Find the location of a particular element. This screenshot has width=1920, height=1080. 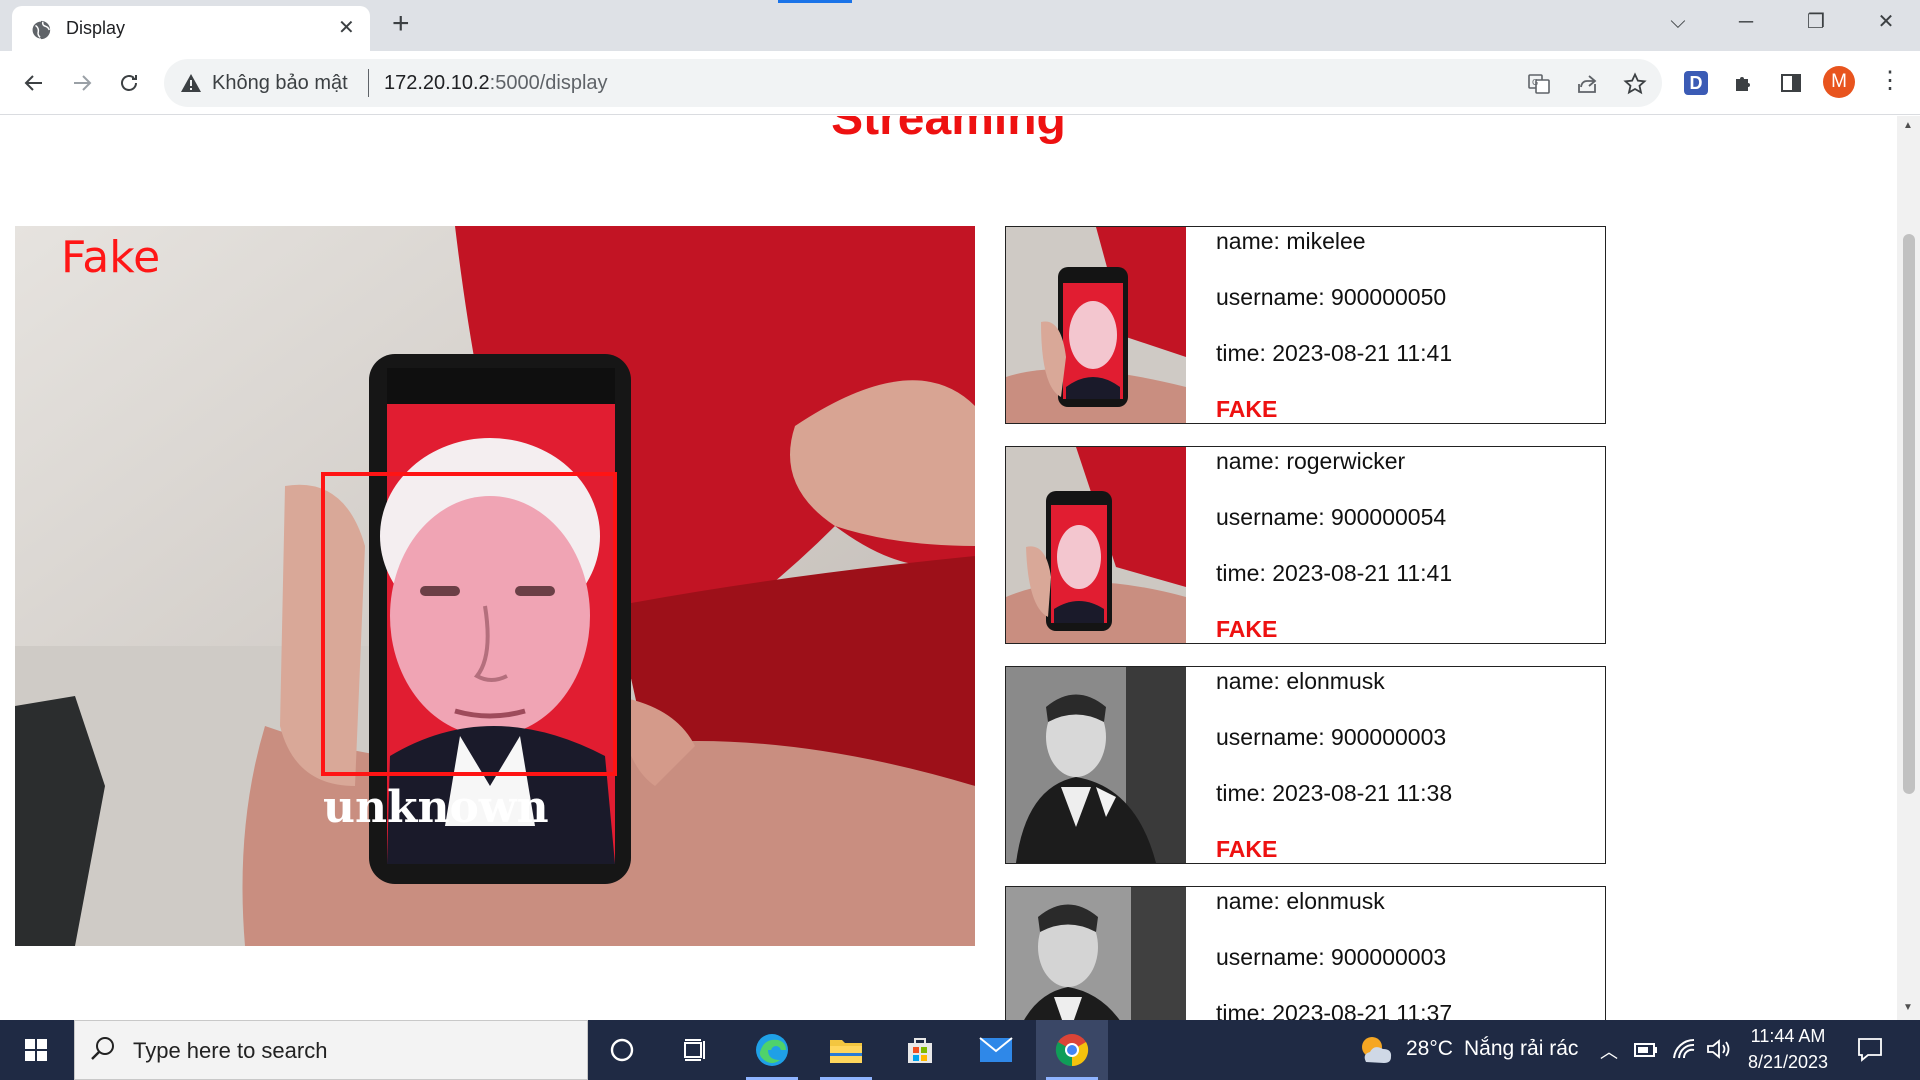

record-time: time: 2023-08-21 11:38 is located at coordinates (1334, 793).